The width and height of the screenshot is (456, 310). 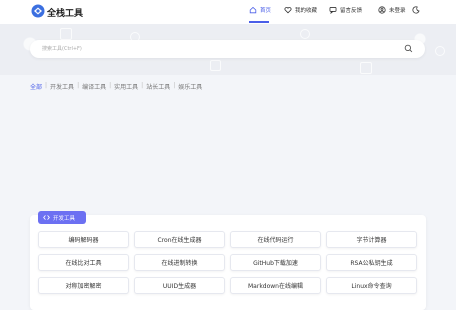 I want to click on heart-icon, so click(x=288, y=10).